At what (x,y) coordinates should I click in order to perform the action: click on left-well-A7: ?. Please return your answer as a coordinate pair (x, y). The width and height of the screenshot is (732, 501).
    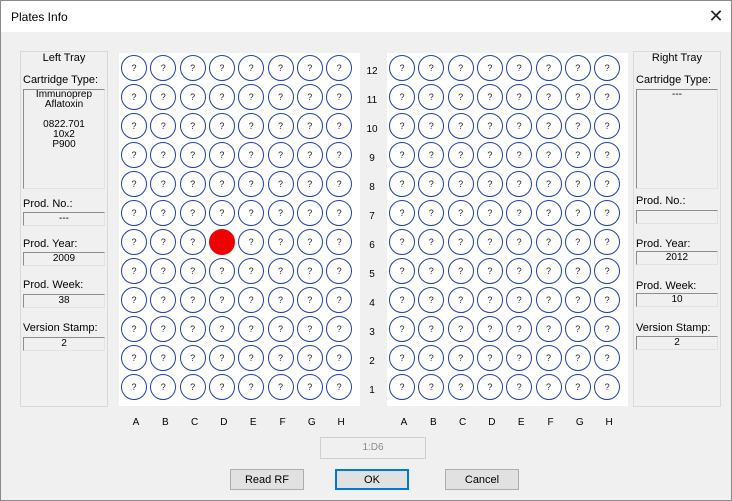
    Looking at the image, I should click on (134, 213).